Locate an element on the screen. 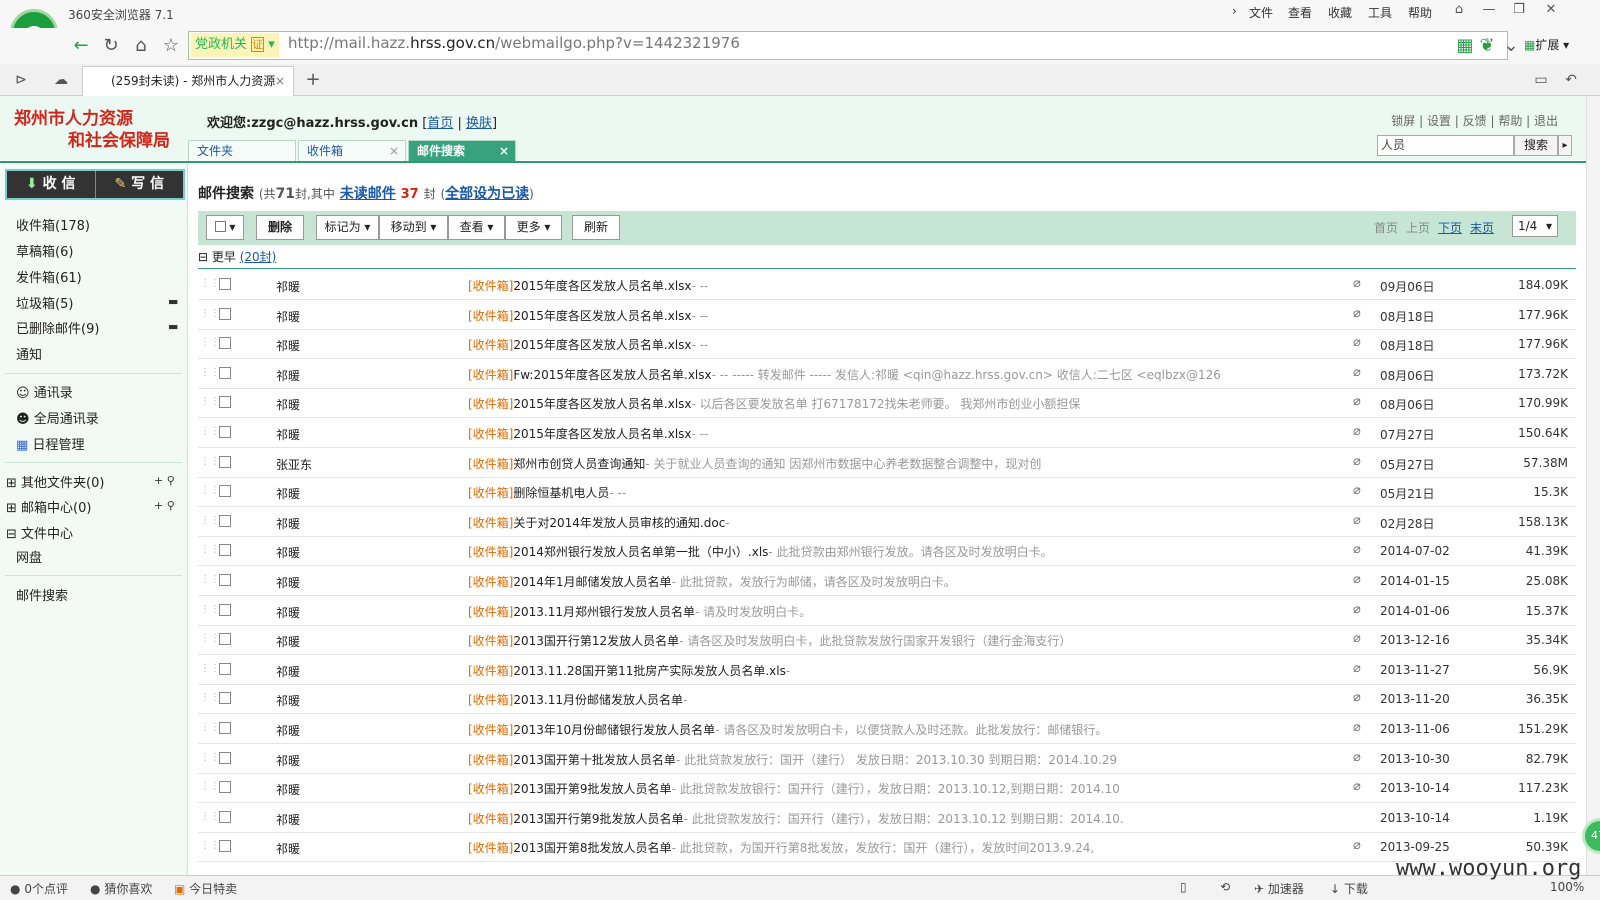 This screenshot has width=1600, height=900. guess-like-status: ● 猜你喜欢 is located at coordinates (121, 888).